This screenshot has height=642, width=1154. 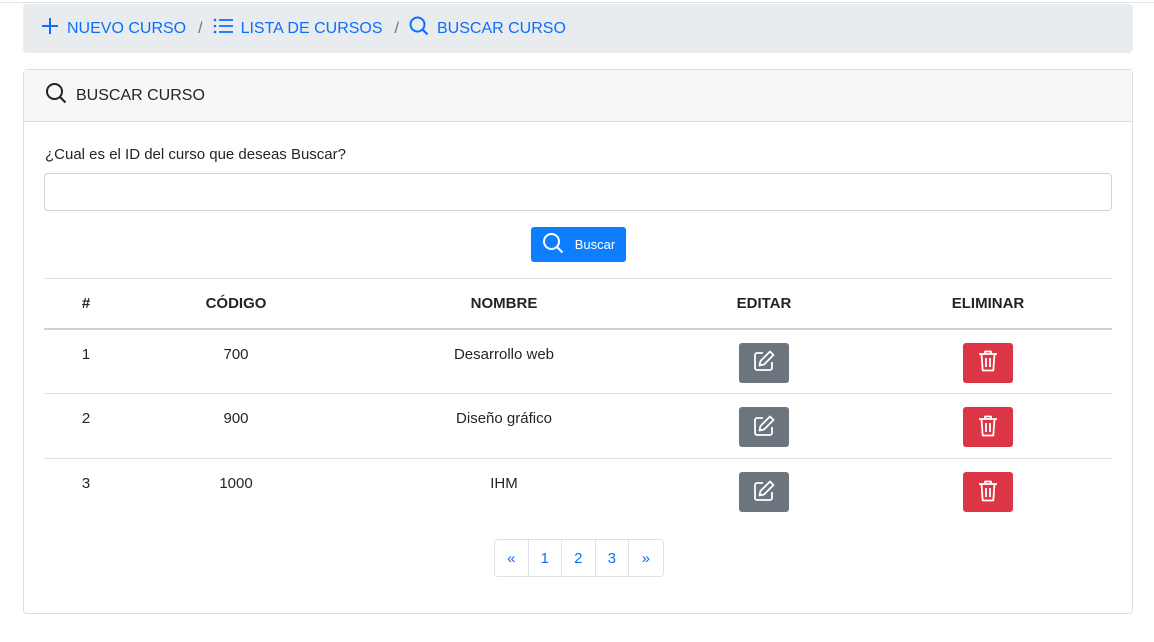 What do you see at coordinates (764, 304) in the screenshot?
I see `header-editar: EDITAR` at bounding box center [764, 304].